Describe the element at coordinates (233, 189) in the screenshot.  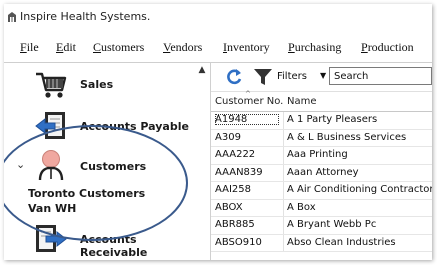
I see `cell-customer-no: AAI258` at that location.